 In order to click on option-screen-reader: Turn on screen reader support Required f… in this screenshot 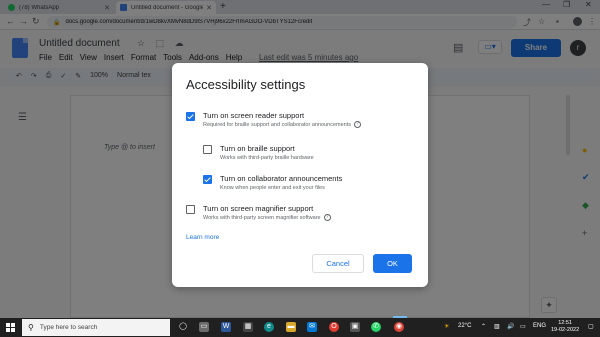, I will do `click(273, 120)`.